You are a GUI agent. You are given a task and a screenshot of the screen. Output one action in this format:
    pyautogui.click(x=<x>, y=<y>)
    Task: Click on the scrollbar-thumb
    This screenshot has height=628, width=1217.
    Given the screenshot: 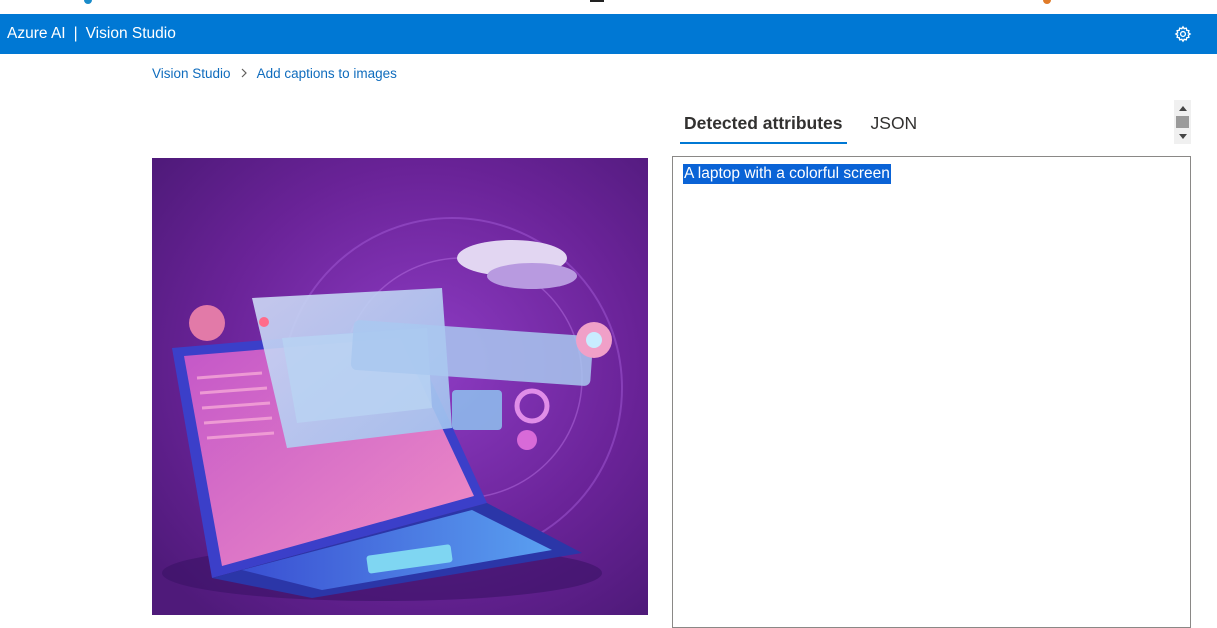 What is the action you would take?
    pyautogui.click(x=1182, y=122)
    